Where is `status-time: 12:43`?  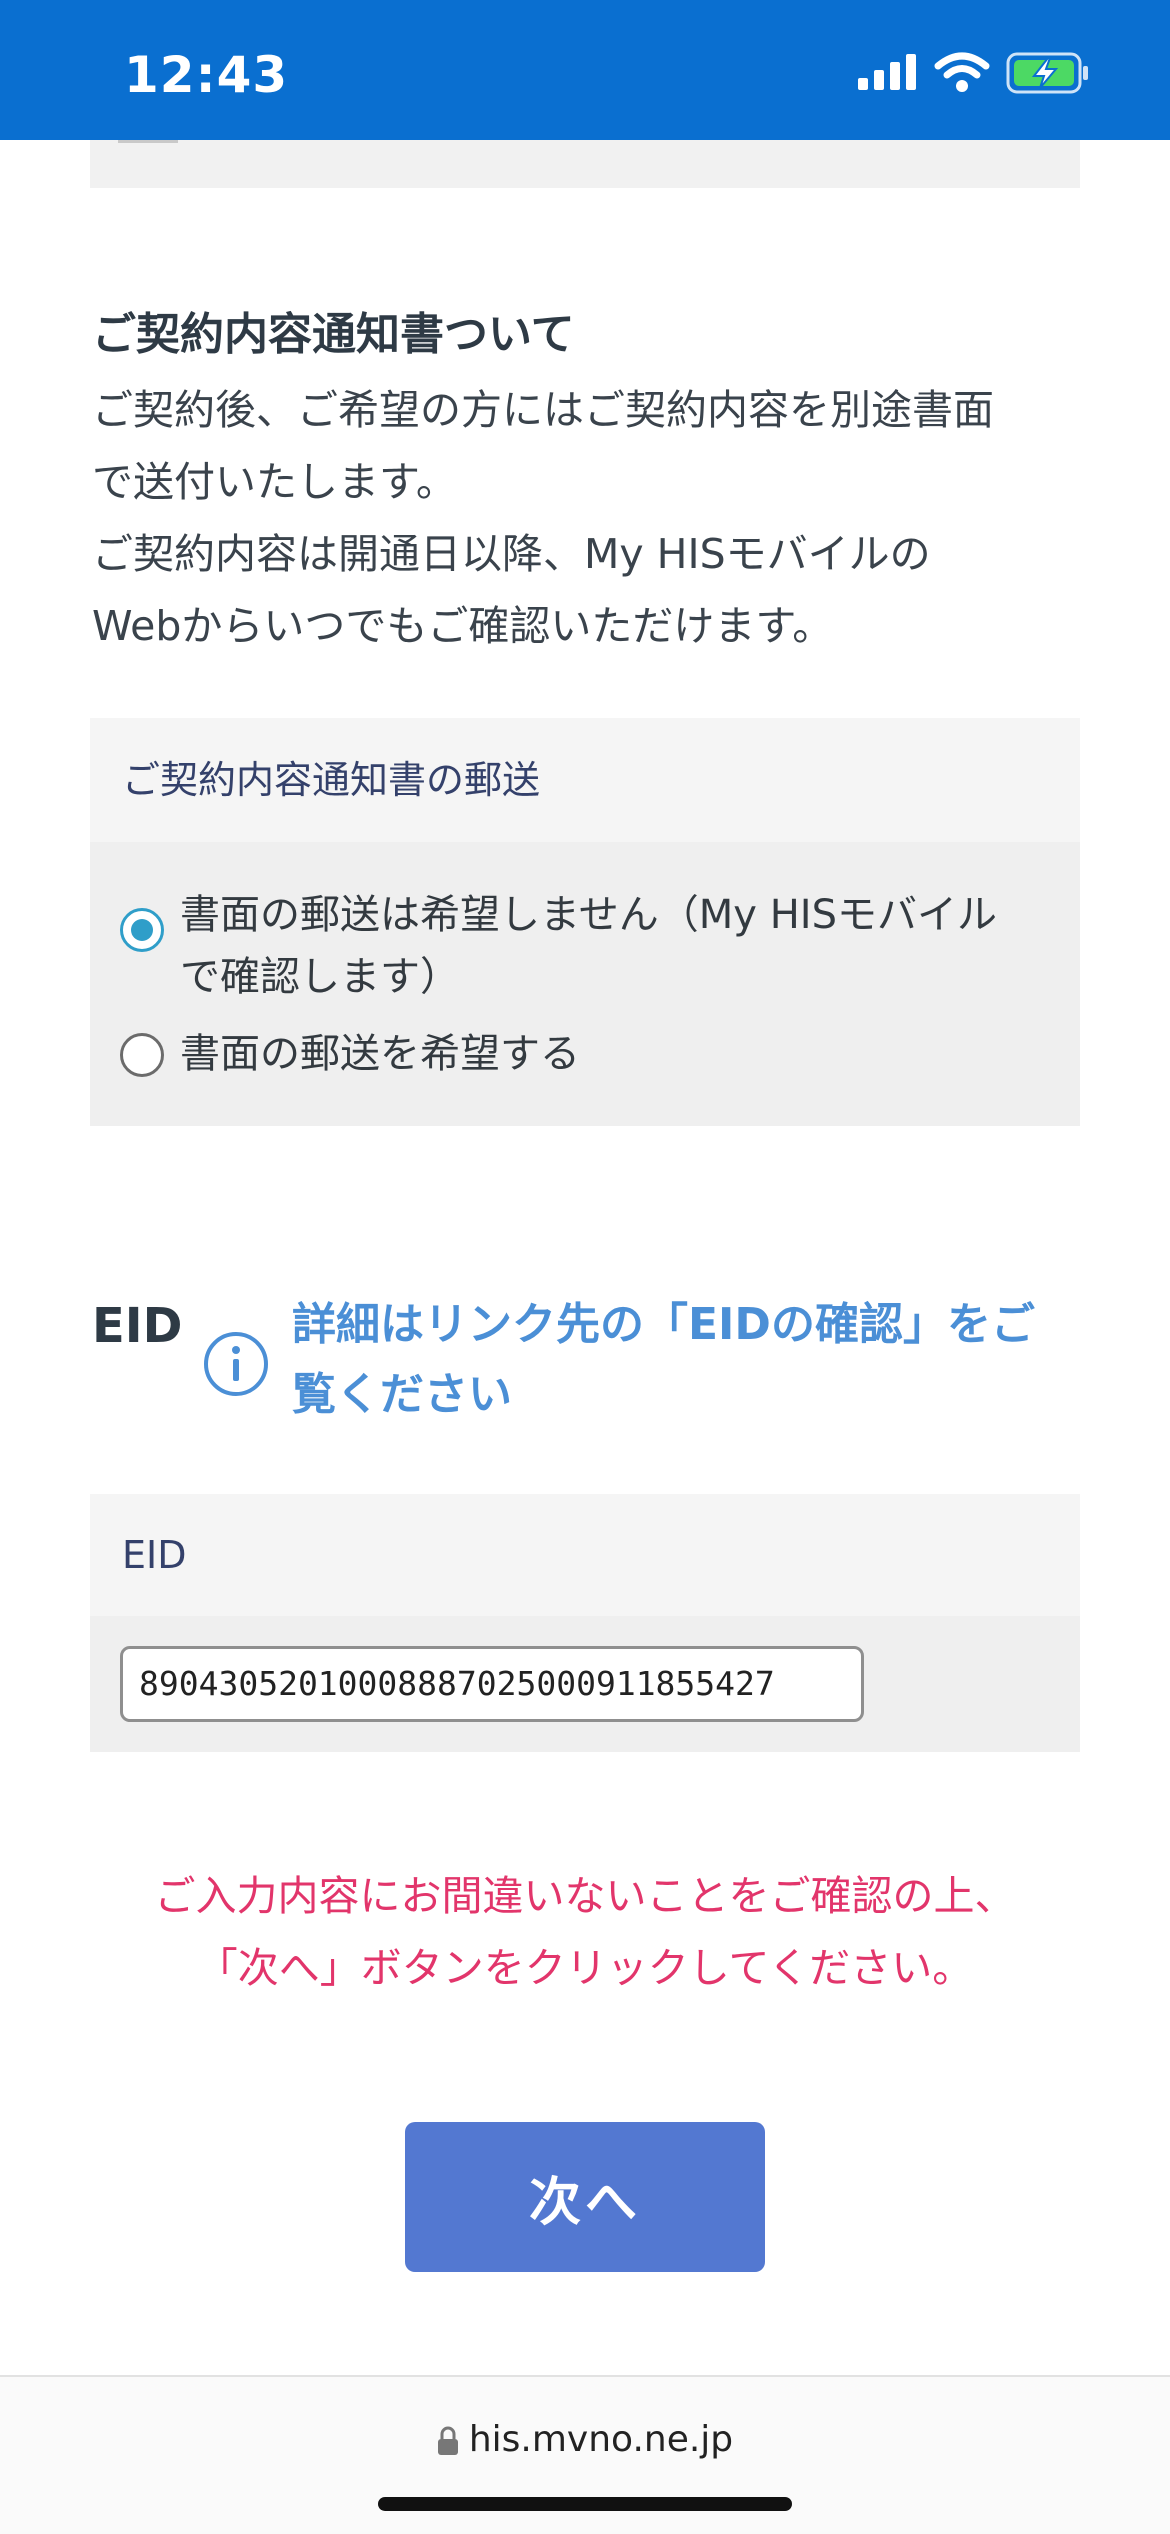 status-time: 12:43 is located at coordinates (206, 75).